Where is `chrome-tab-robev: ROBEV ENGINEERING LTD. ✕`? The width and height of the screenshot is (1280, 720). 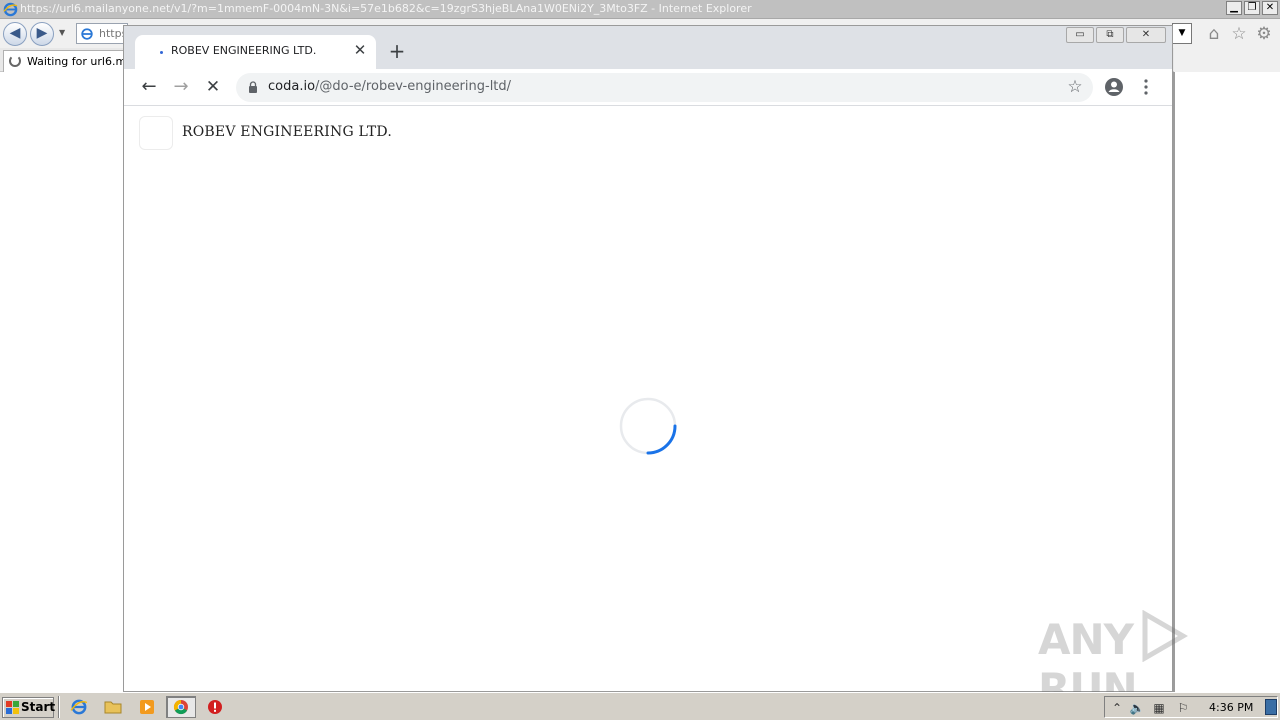
chrome-tab-robev: ROBEV ENGINEERING LTD. ✕ is located at coordinates (255, 52).